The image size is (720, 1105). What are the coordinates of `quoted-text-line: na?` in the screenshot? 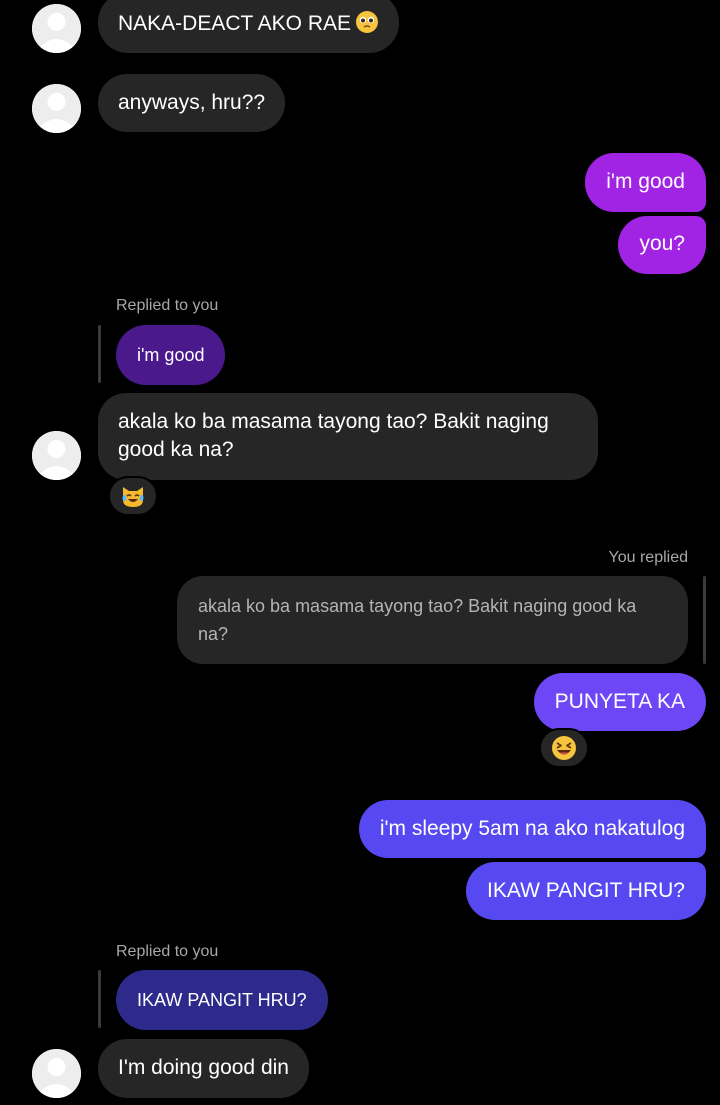 It's located at (213, 634).